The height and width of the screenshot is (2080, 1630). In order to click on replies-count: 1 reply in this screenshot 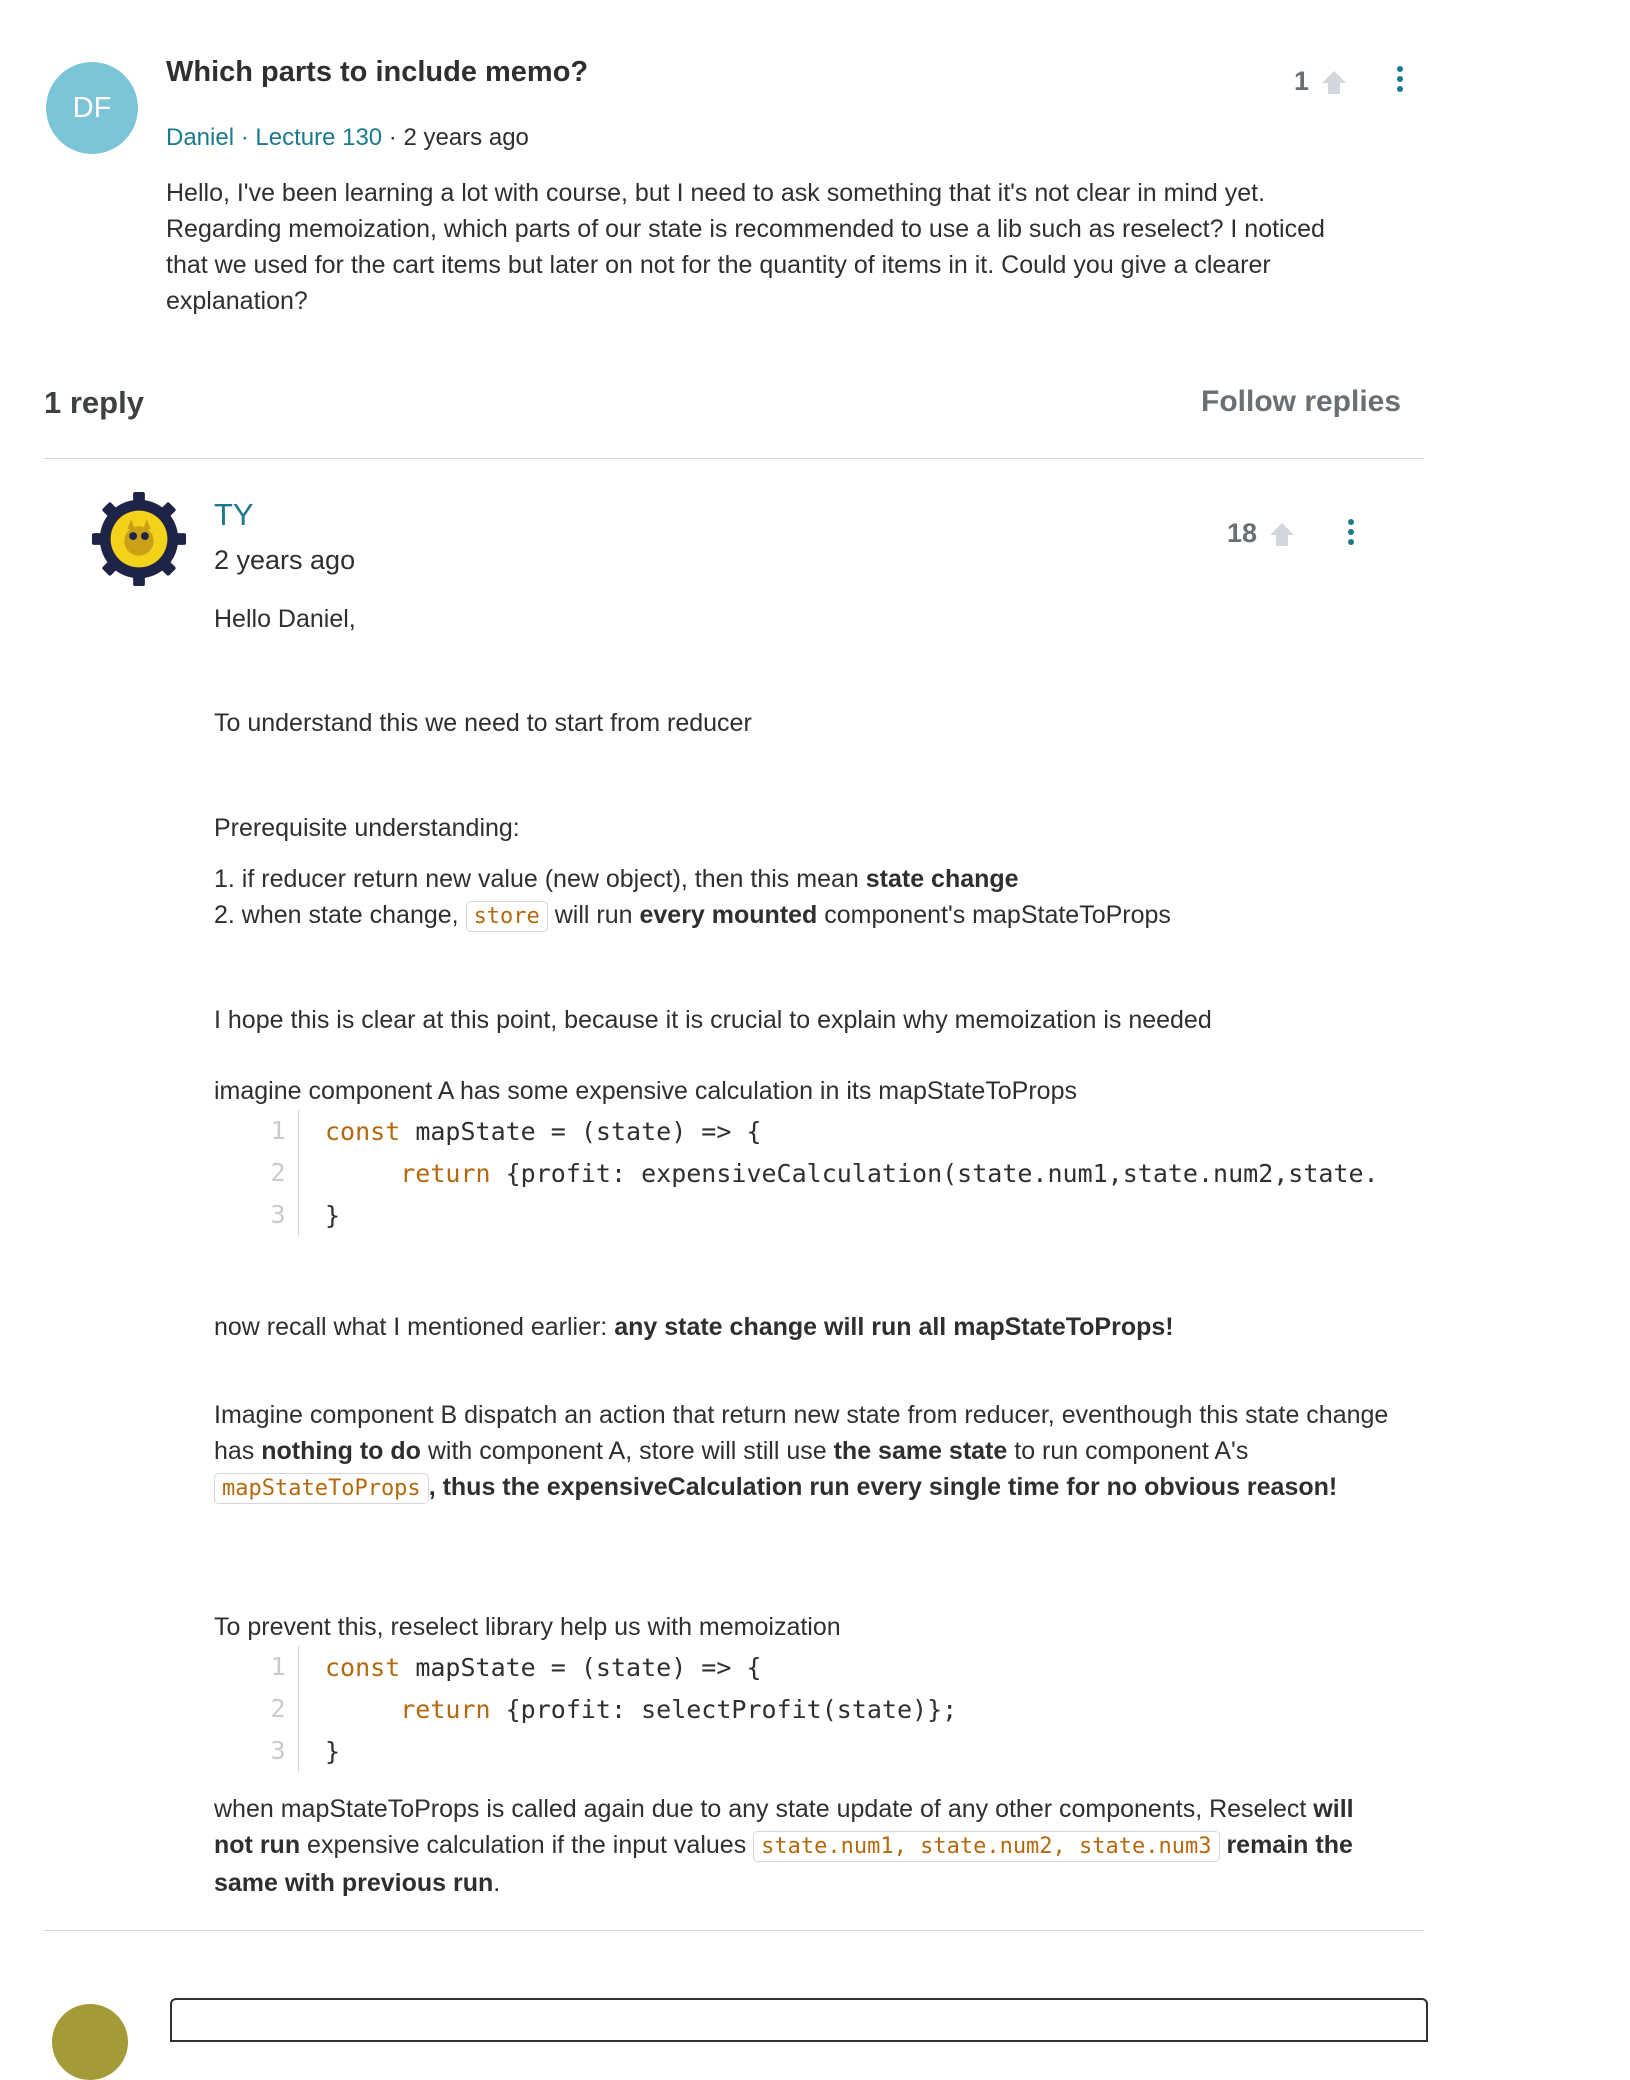, I will do `click(94, 402)`.